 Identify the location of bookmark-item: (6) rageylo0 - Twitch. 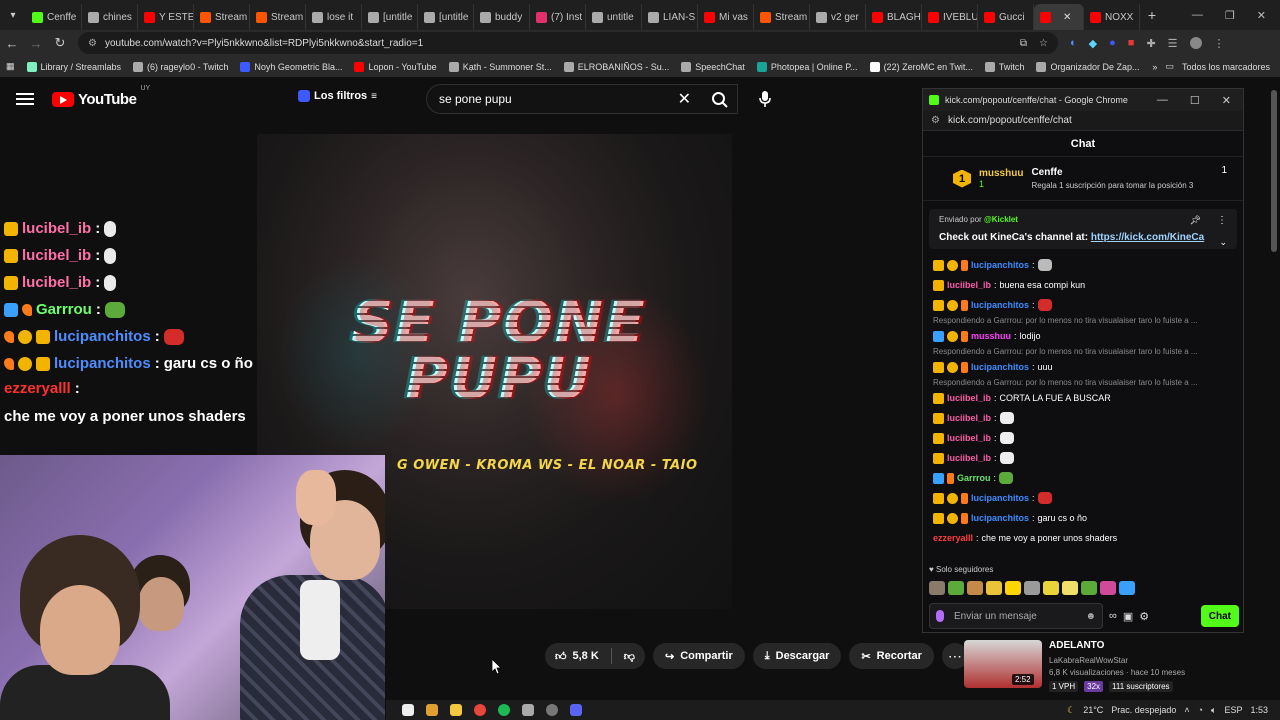
(180, 66).